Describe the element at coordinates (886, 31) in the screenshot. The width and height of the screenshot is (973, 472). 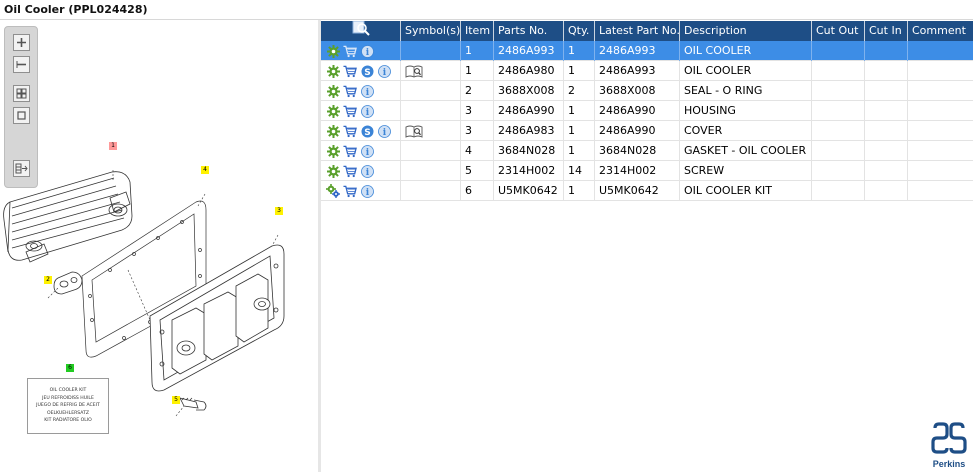
I see `column-header-cut-in: Cut In` at that location.